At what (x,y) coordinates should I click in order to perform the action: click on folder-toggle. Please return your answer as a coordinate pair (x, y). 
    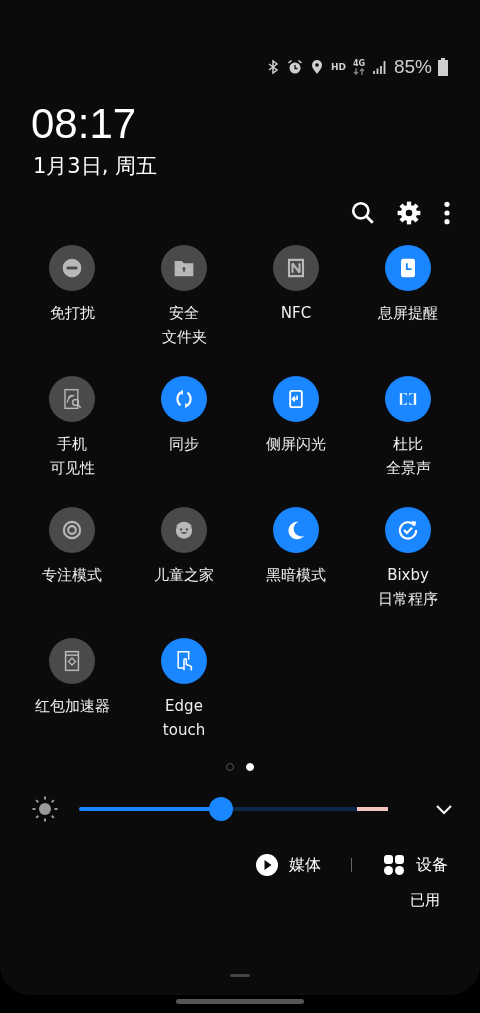
    Looking at the image, I should click on (184, 268).